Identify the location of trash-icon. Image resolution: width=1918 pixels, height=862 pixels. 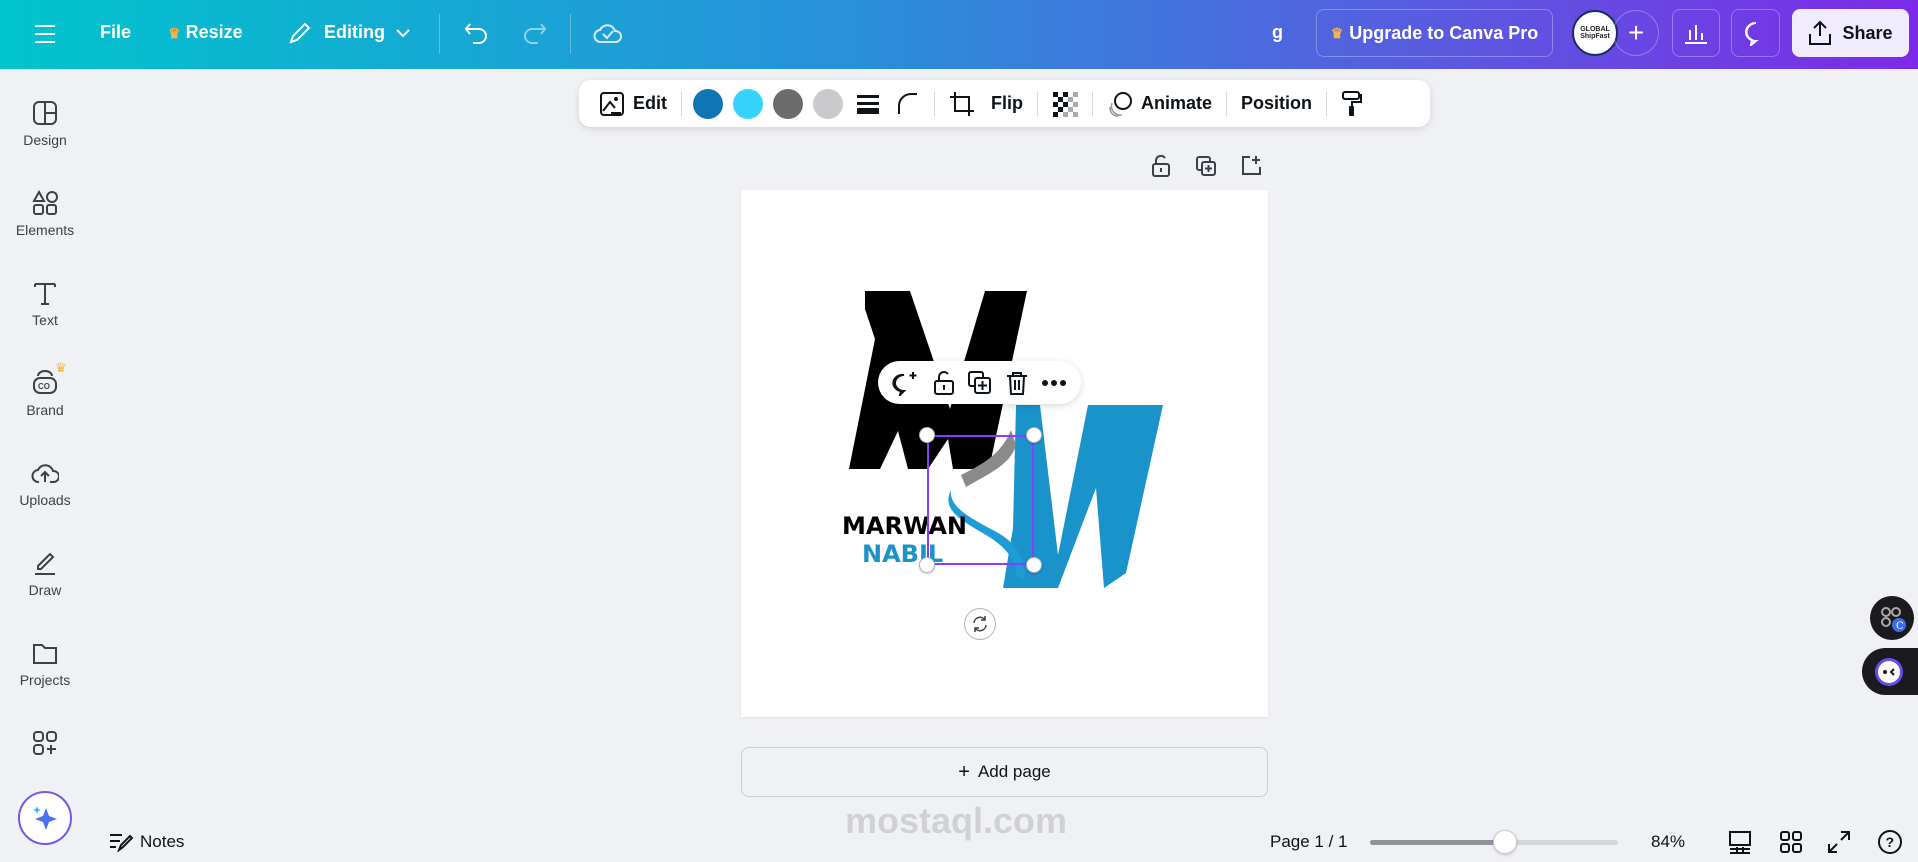
(1017, 383).